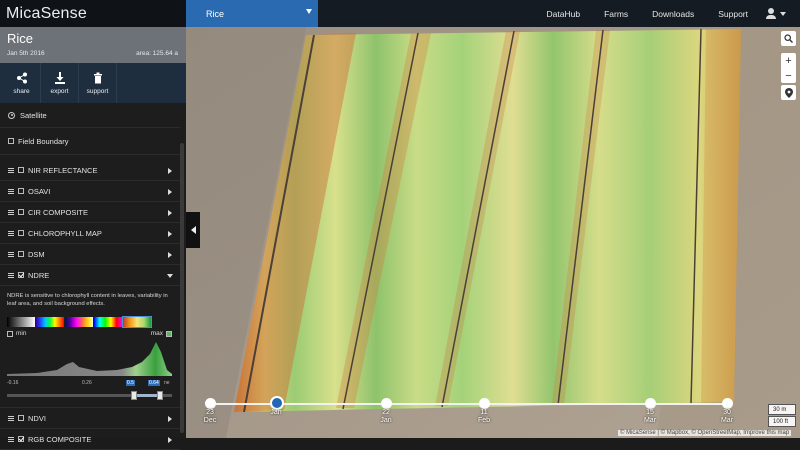 This screenshot has width=800, height=450. I want to click on field-area: area: 125.64 a, so click(157, 53).